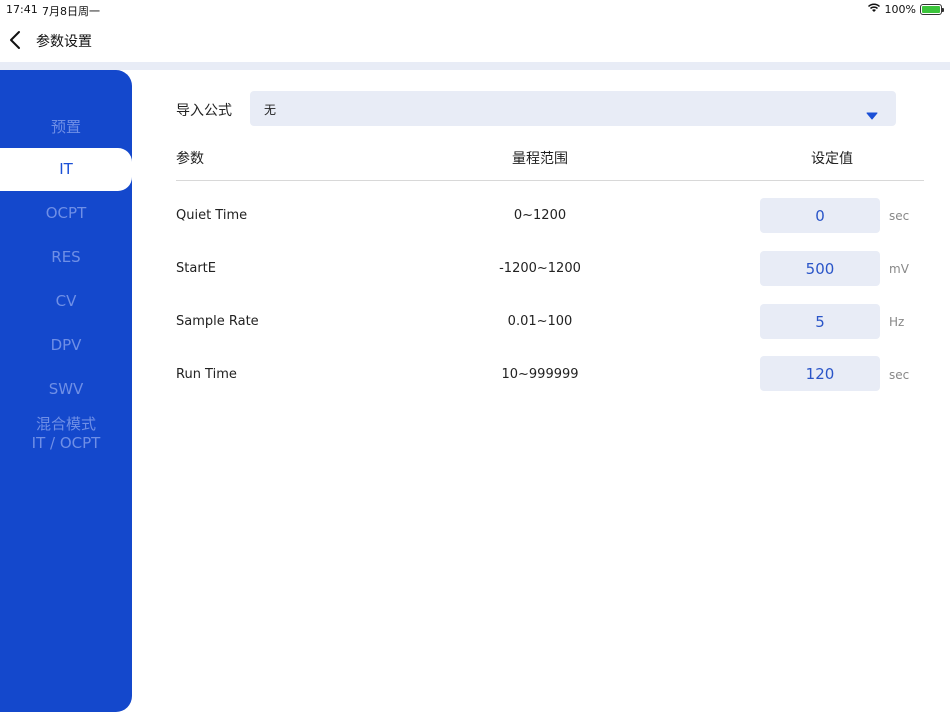  Describe the element at coordinates (212, 215) in the screenshot. I see `param-name: Quiet Time` at that location.